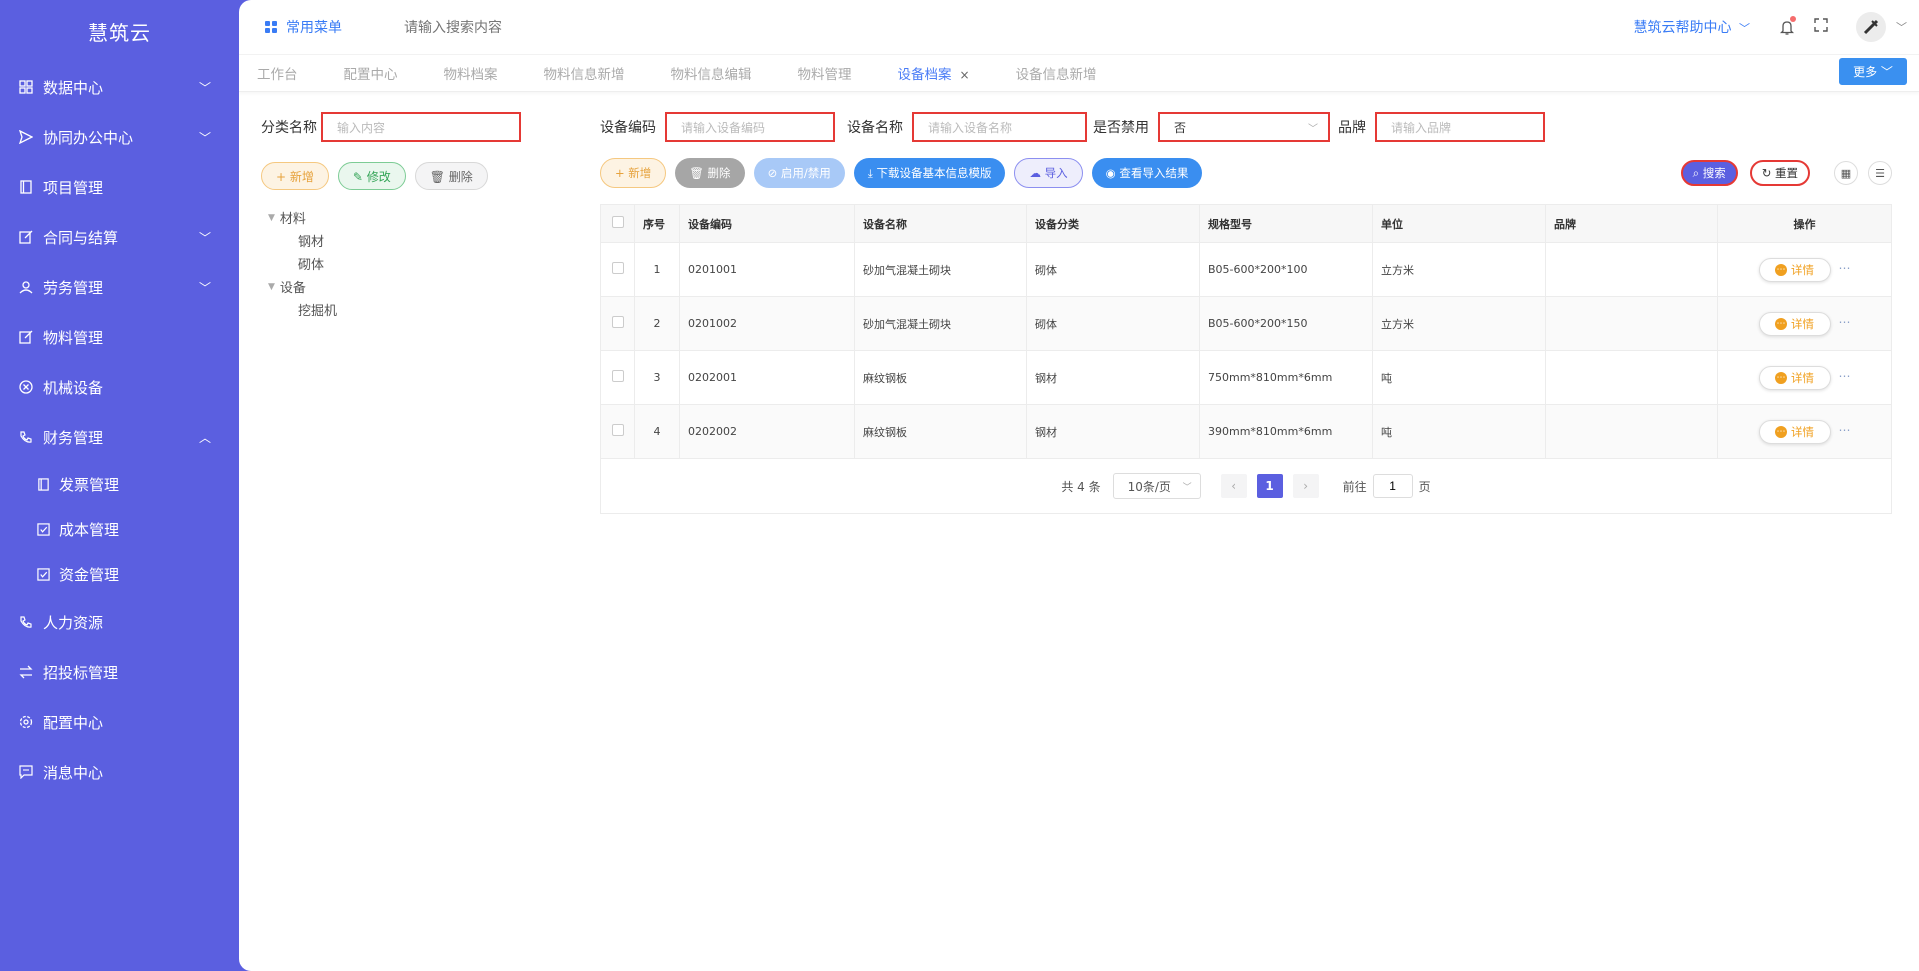 The image size is (1919, 971). Describe the element at coordinates (767, 377) in the screenshot. I see `cell-code: 0202001` at that location.